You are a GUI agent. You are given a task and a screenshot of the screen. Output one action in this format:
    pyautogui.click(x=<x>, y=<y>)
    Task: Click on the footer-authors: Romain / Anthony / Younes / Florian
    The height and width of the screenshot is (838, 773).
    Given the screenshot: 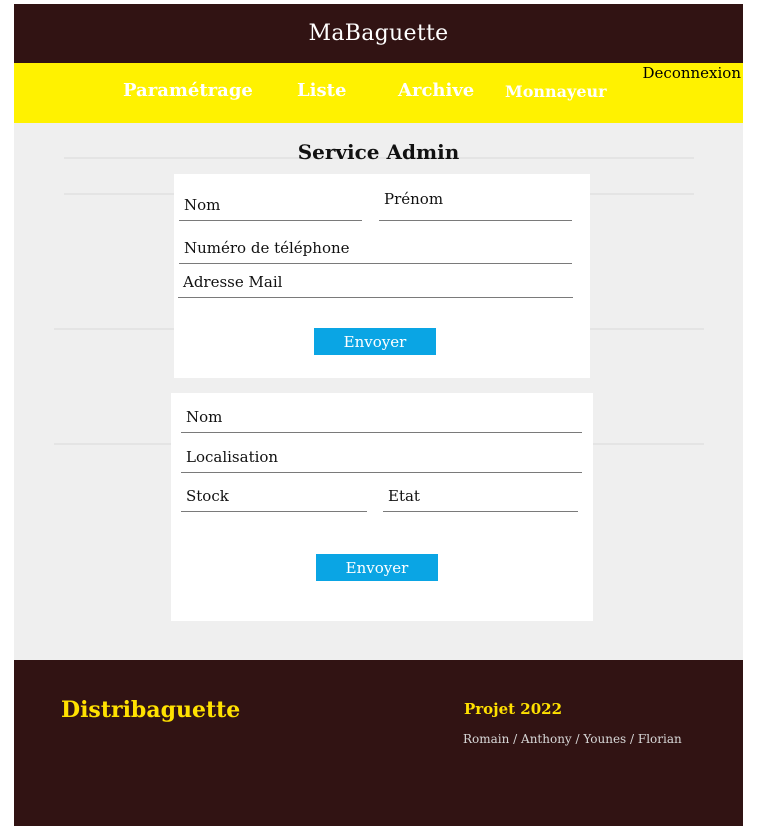 What is the action you would take?
    pyautogui.click(x=572, y=739)
    